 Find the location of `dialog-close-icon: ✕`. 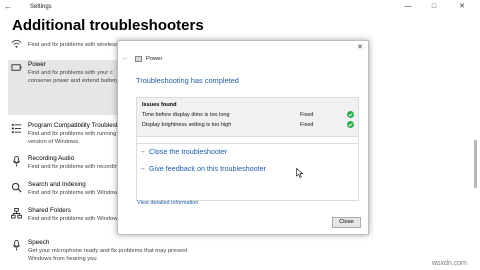

dialog-close-icon: ✕ is located at coordinates (360, 47).